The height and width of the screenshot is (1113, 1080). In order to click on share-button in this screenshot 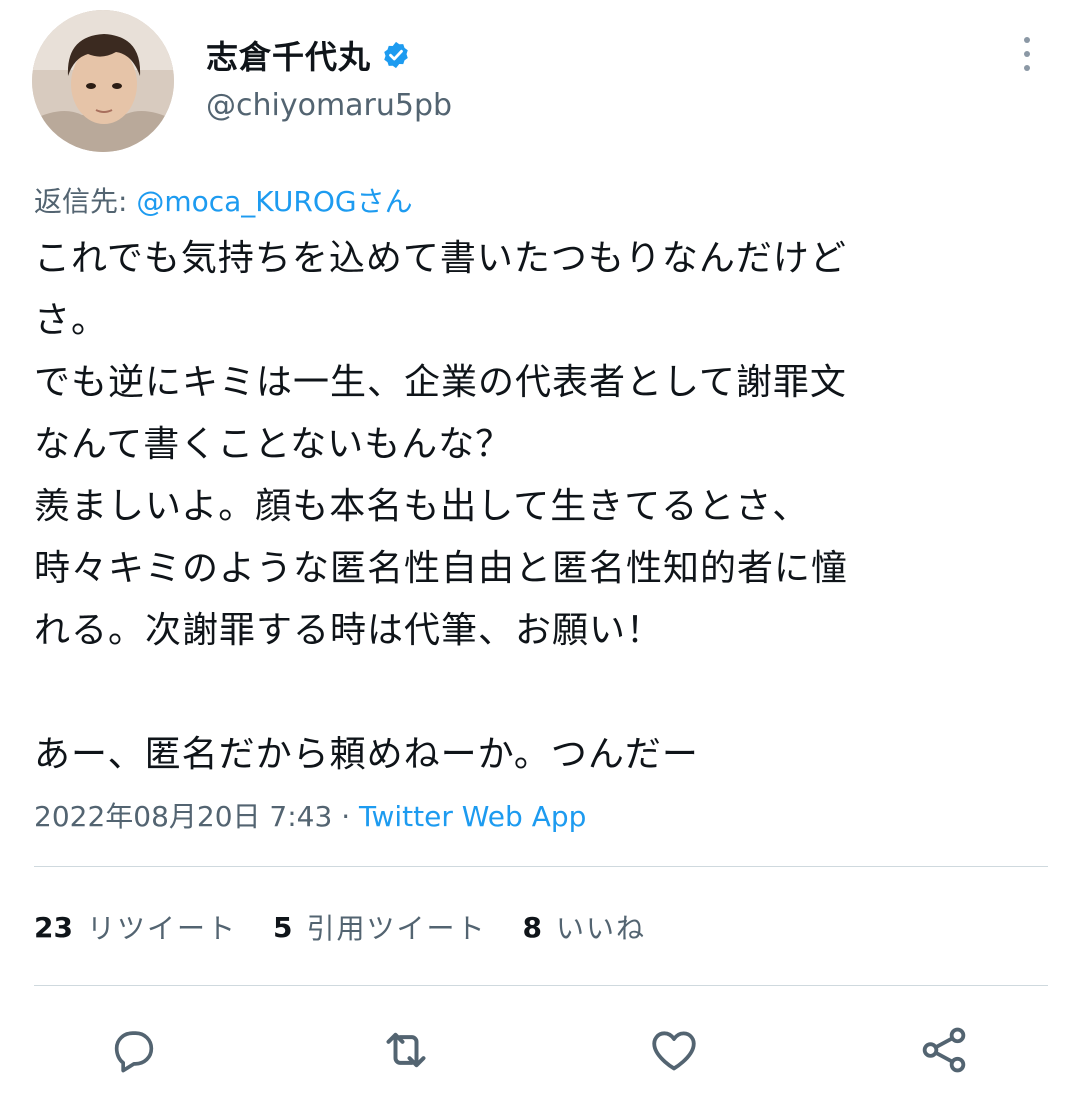, I will do `click(944, 1050)`.